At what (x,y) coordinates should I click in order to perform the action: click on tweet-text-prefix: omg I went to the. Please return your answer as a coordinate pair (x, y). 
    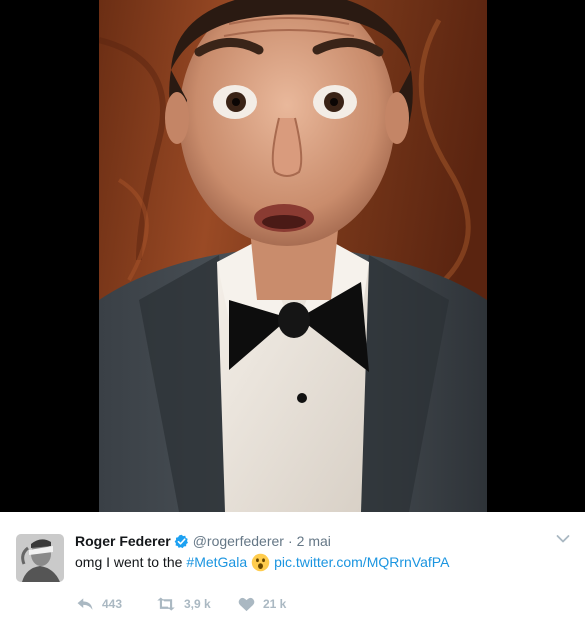
    Looking at the image, I should click on (129, 562).